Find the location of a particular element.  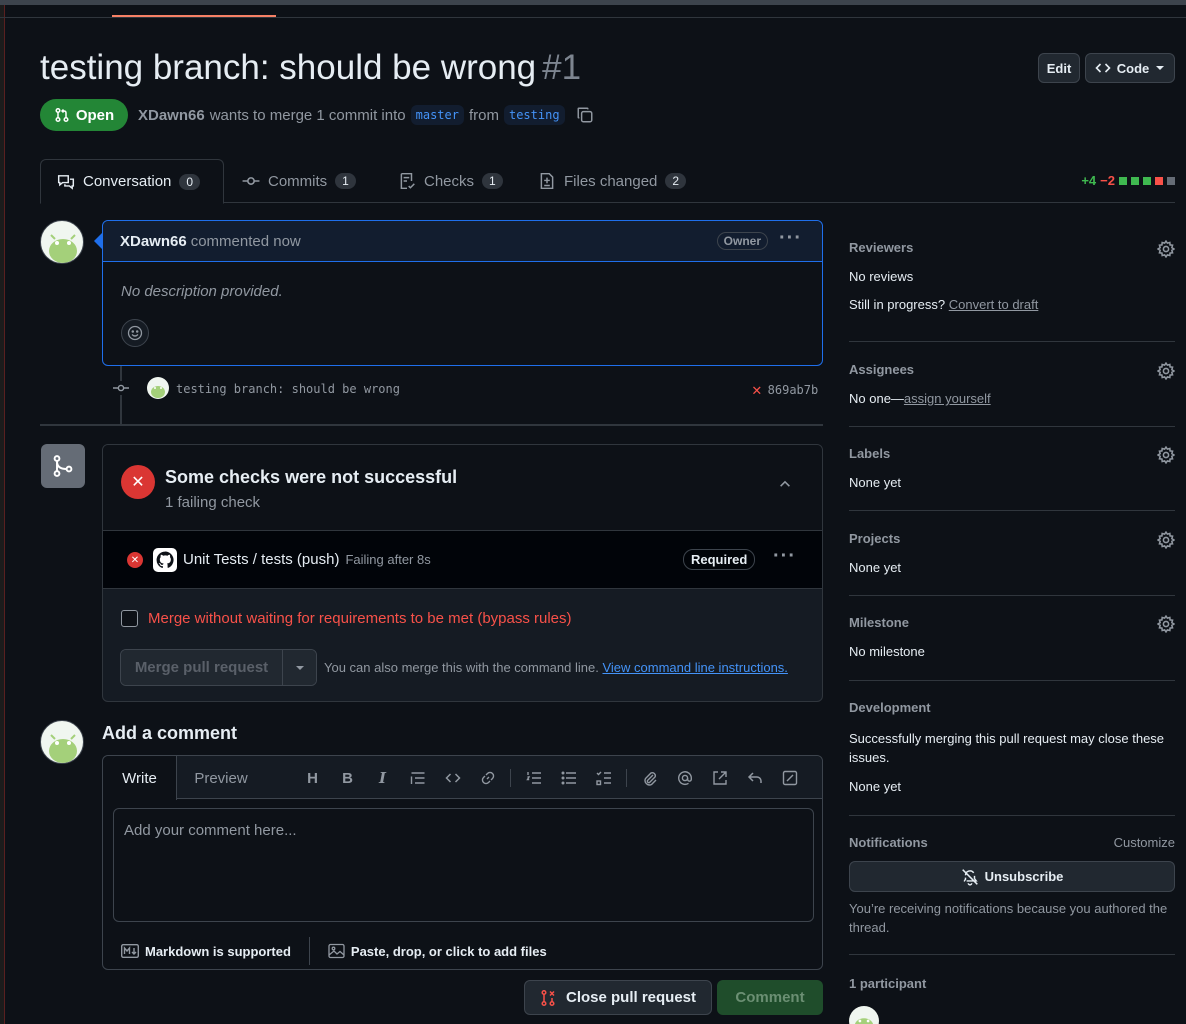

base-branch: master is located at coordinates (437, 115).